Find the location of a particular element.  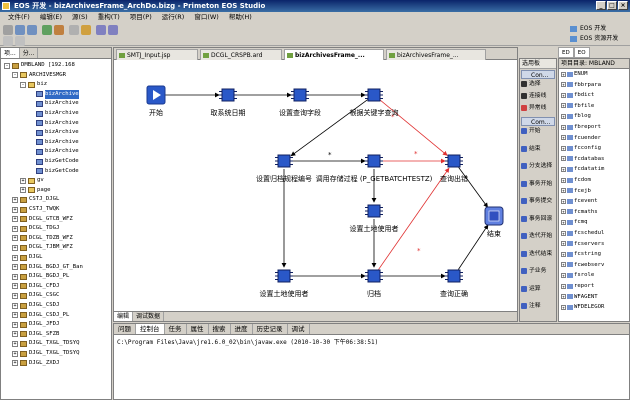

project-item: + WFAGENT is located at coordinates (579, 297).